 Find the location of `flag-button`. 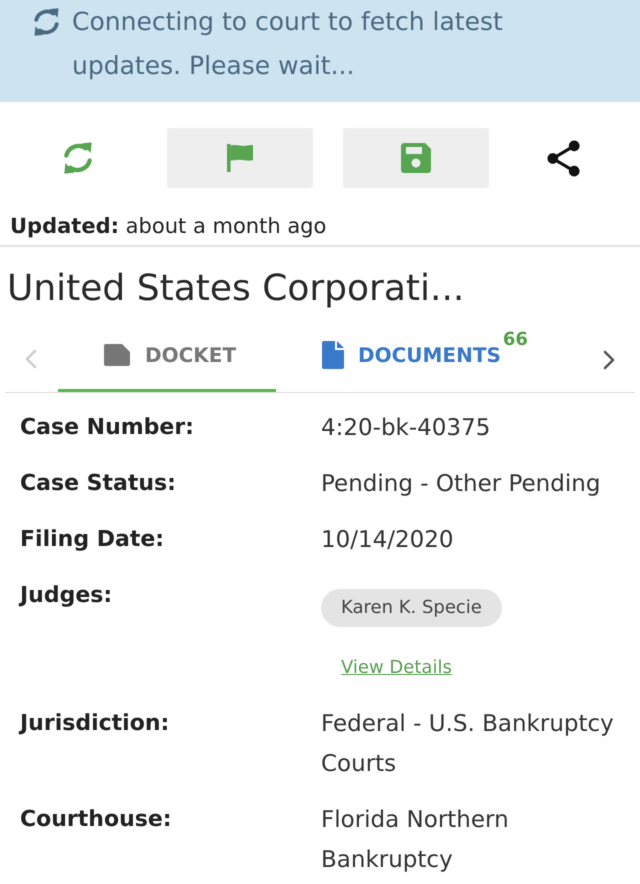

flag-button is located at coordinates (240, 158).